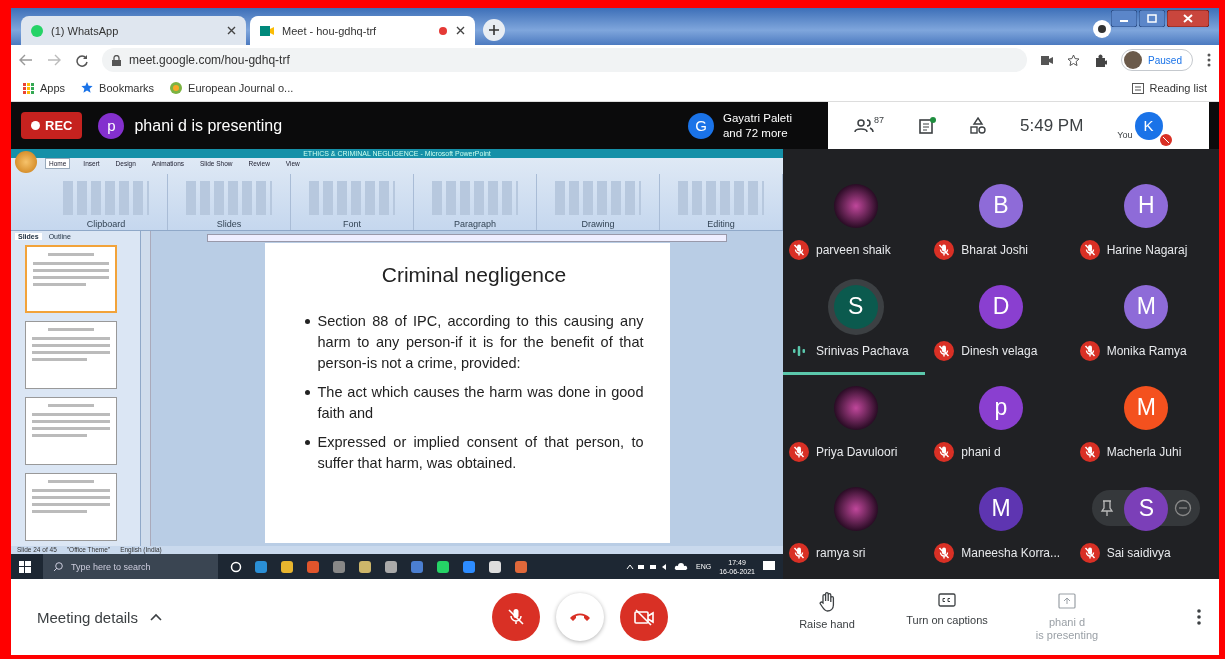 Image resolution: width=1225 pixels, height=659 pixels. Describe the element at coordinates (856, 322) in the screenshot. I see `participant-tile: S Srinivas Pachava` at that location.